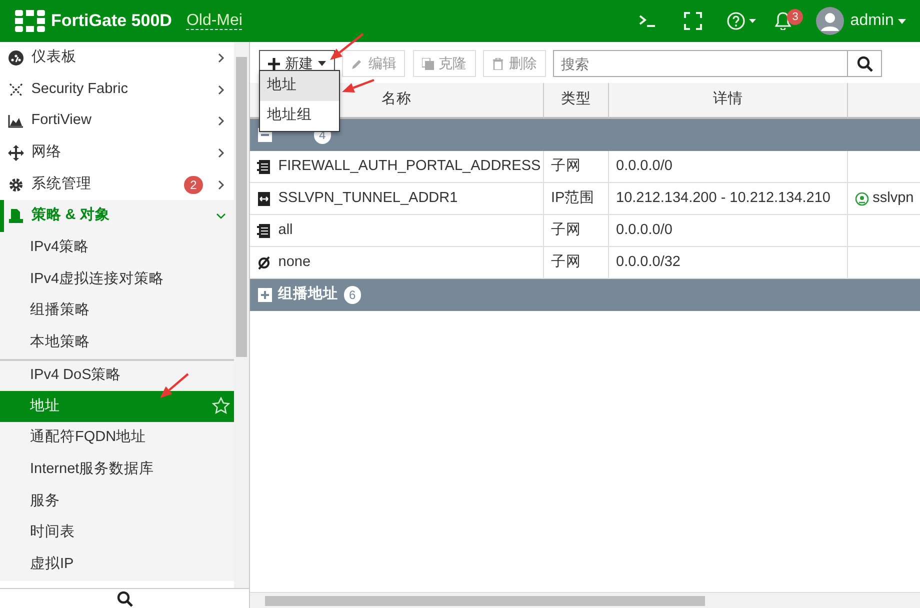 The image size is (920, 608). What do you see at coordinates (117, 312) in the screenshot?
I see `sidebar-item: 组播策略` at bounding box center [117, 312].